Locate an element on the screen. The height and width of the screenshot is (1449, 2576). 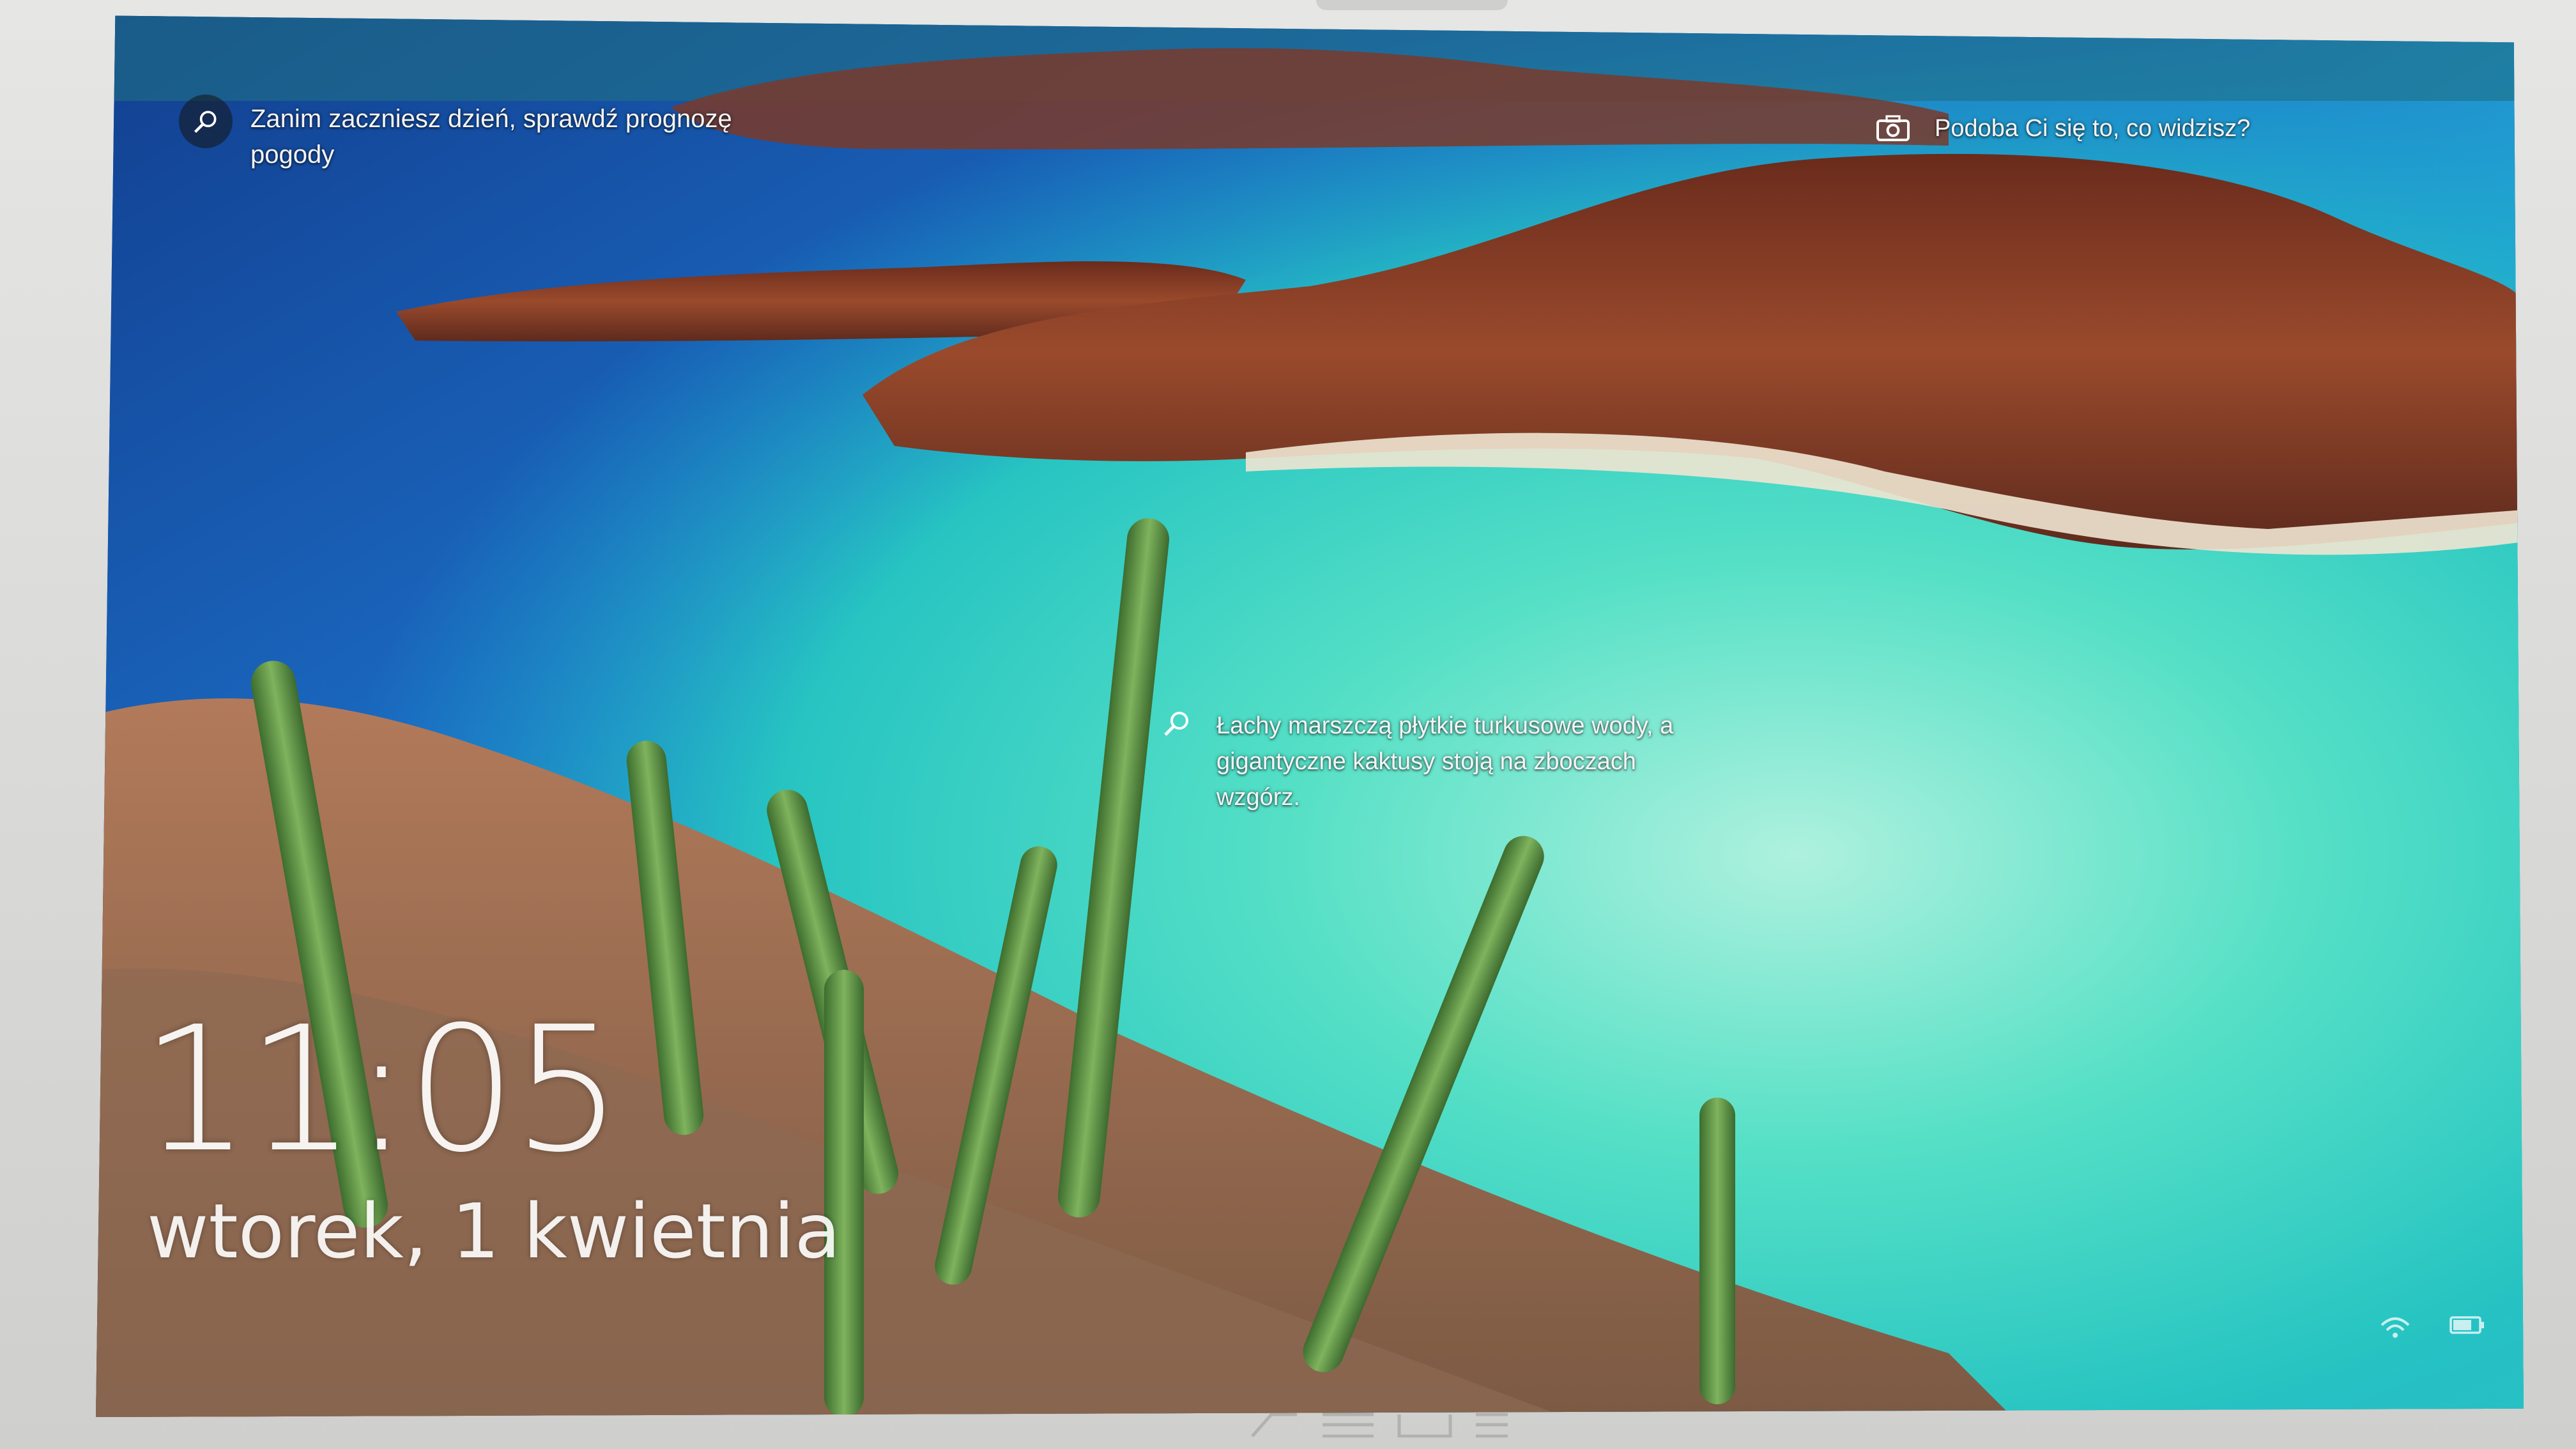
brand-logo is located at coordinates (1379, 1425).